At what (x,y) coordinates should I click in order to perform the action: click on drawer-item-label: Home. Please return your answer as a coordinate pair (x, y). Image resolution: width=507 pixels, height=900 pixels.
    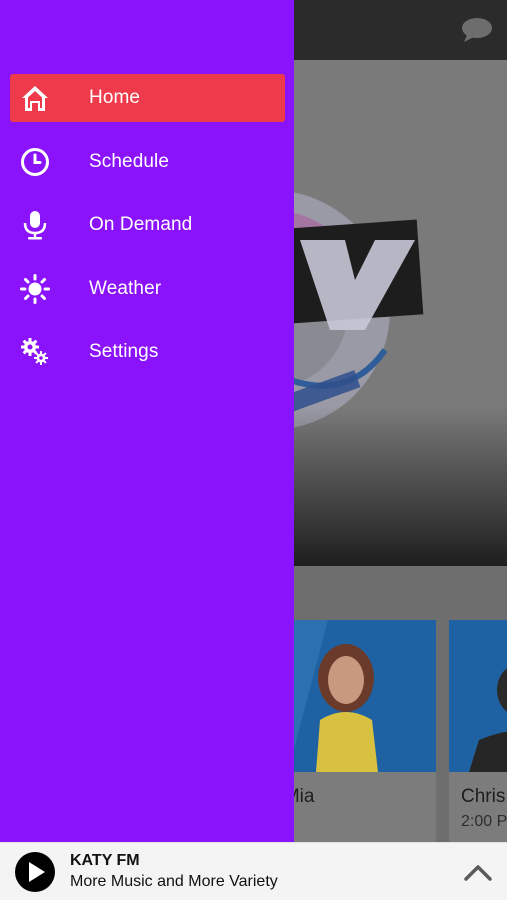
    Looking at the image, I should click on (115, 97).